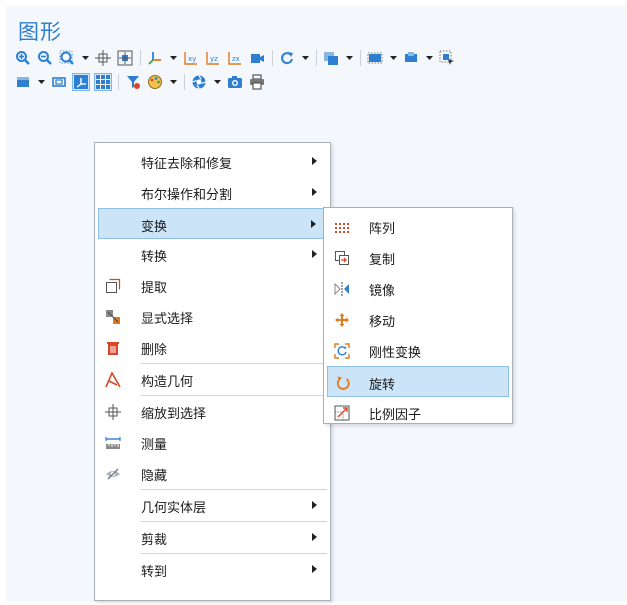  Describe the element at coordinates (167, 319) in the screenshot. I see `menu-item-label: 显式选择` at that location.